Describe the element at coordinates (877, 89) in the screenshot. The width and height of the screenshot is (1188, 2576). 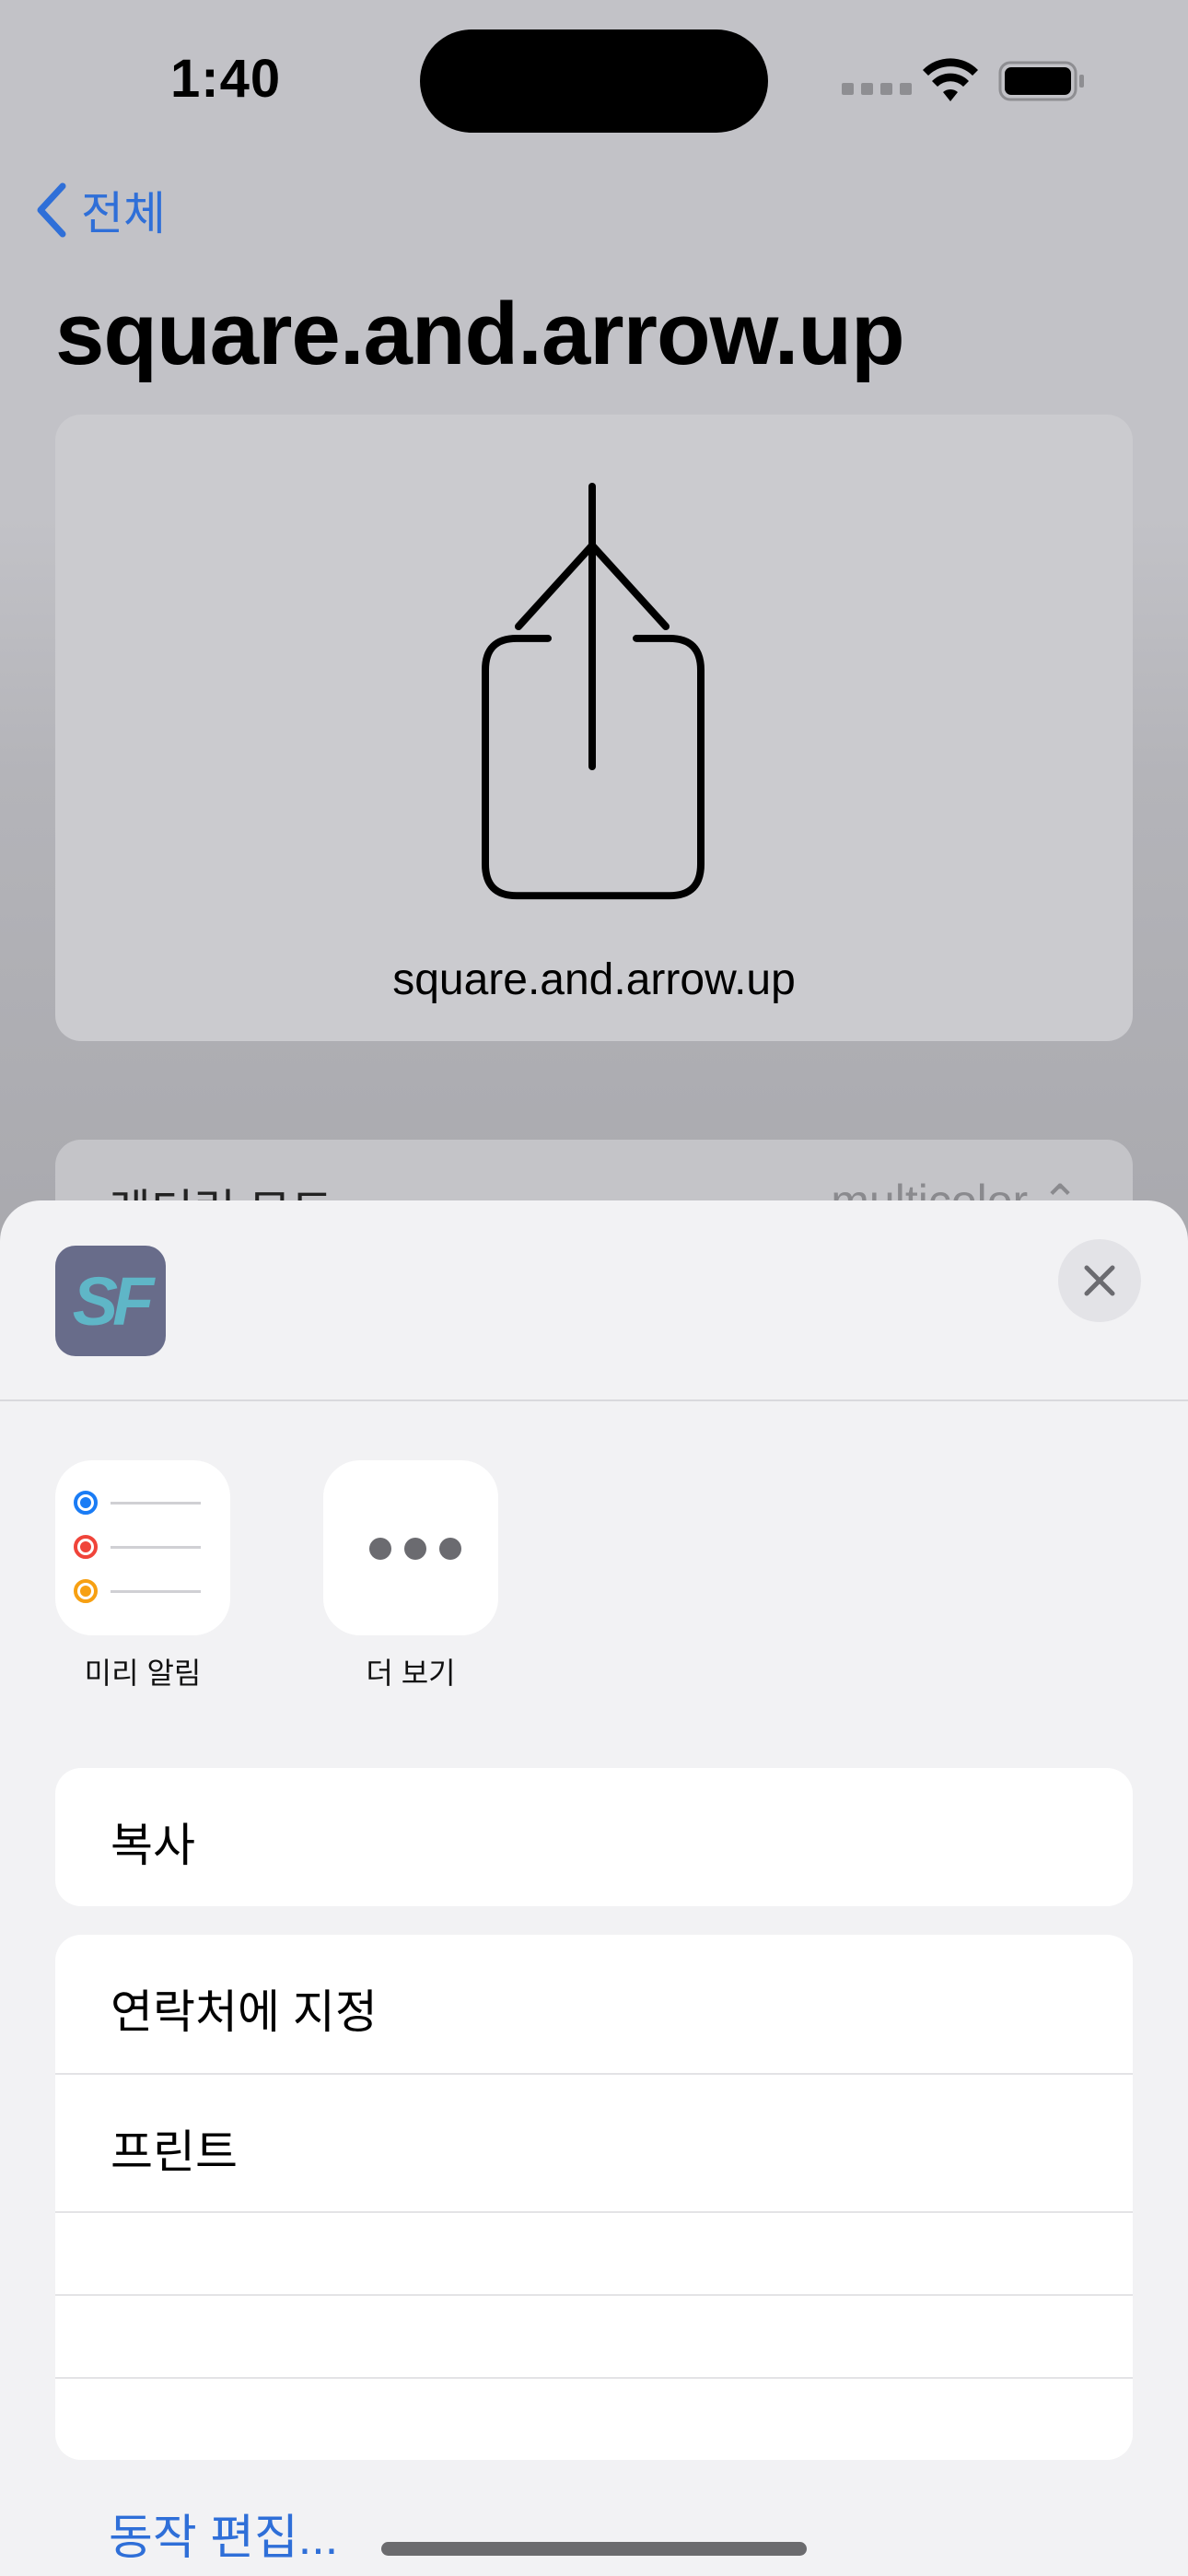
I see `cellular-signal-icon` at that location.